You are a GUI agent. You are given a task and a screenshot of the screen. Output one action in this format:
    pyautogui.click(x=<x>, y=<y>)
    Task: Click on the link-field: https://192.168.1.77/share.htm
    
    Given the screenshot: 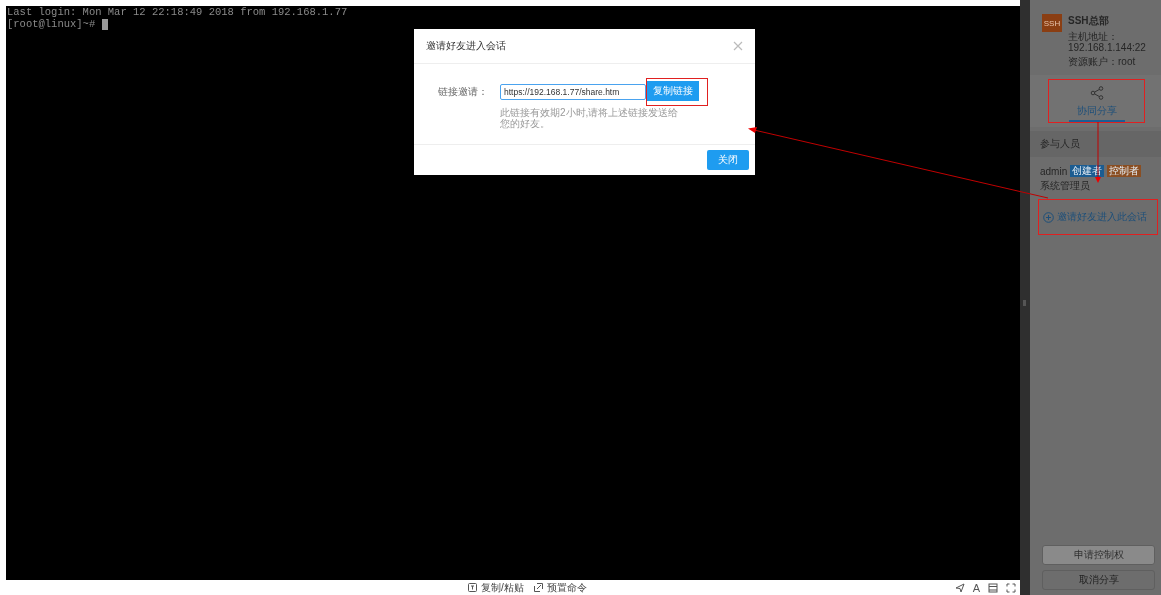 What is the action you would take?
    pyautogui.click(x=573, y=92)
    